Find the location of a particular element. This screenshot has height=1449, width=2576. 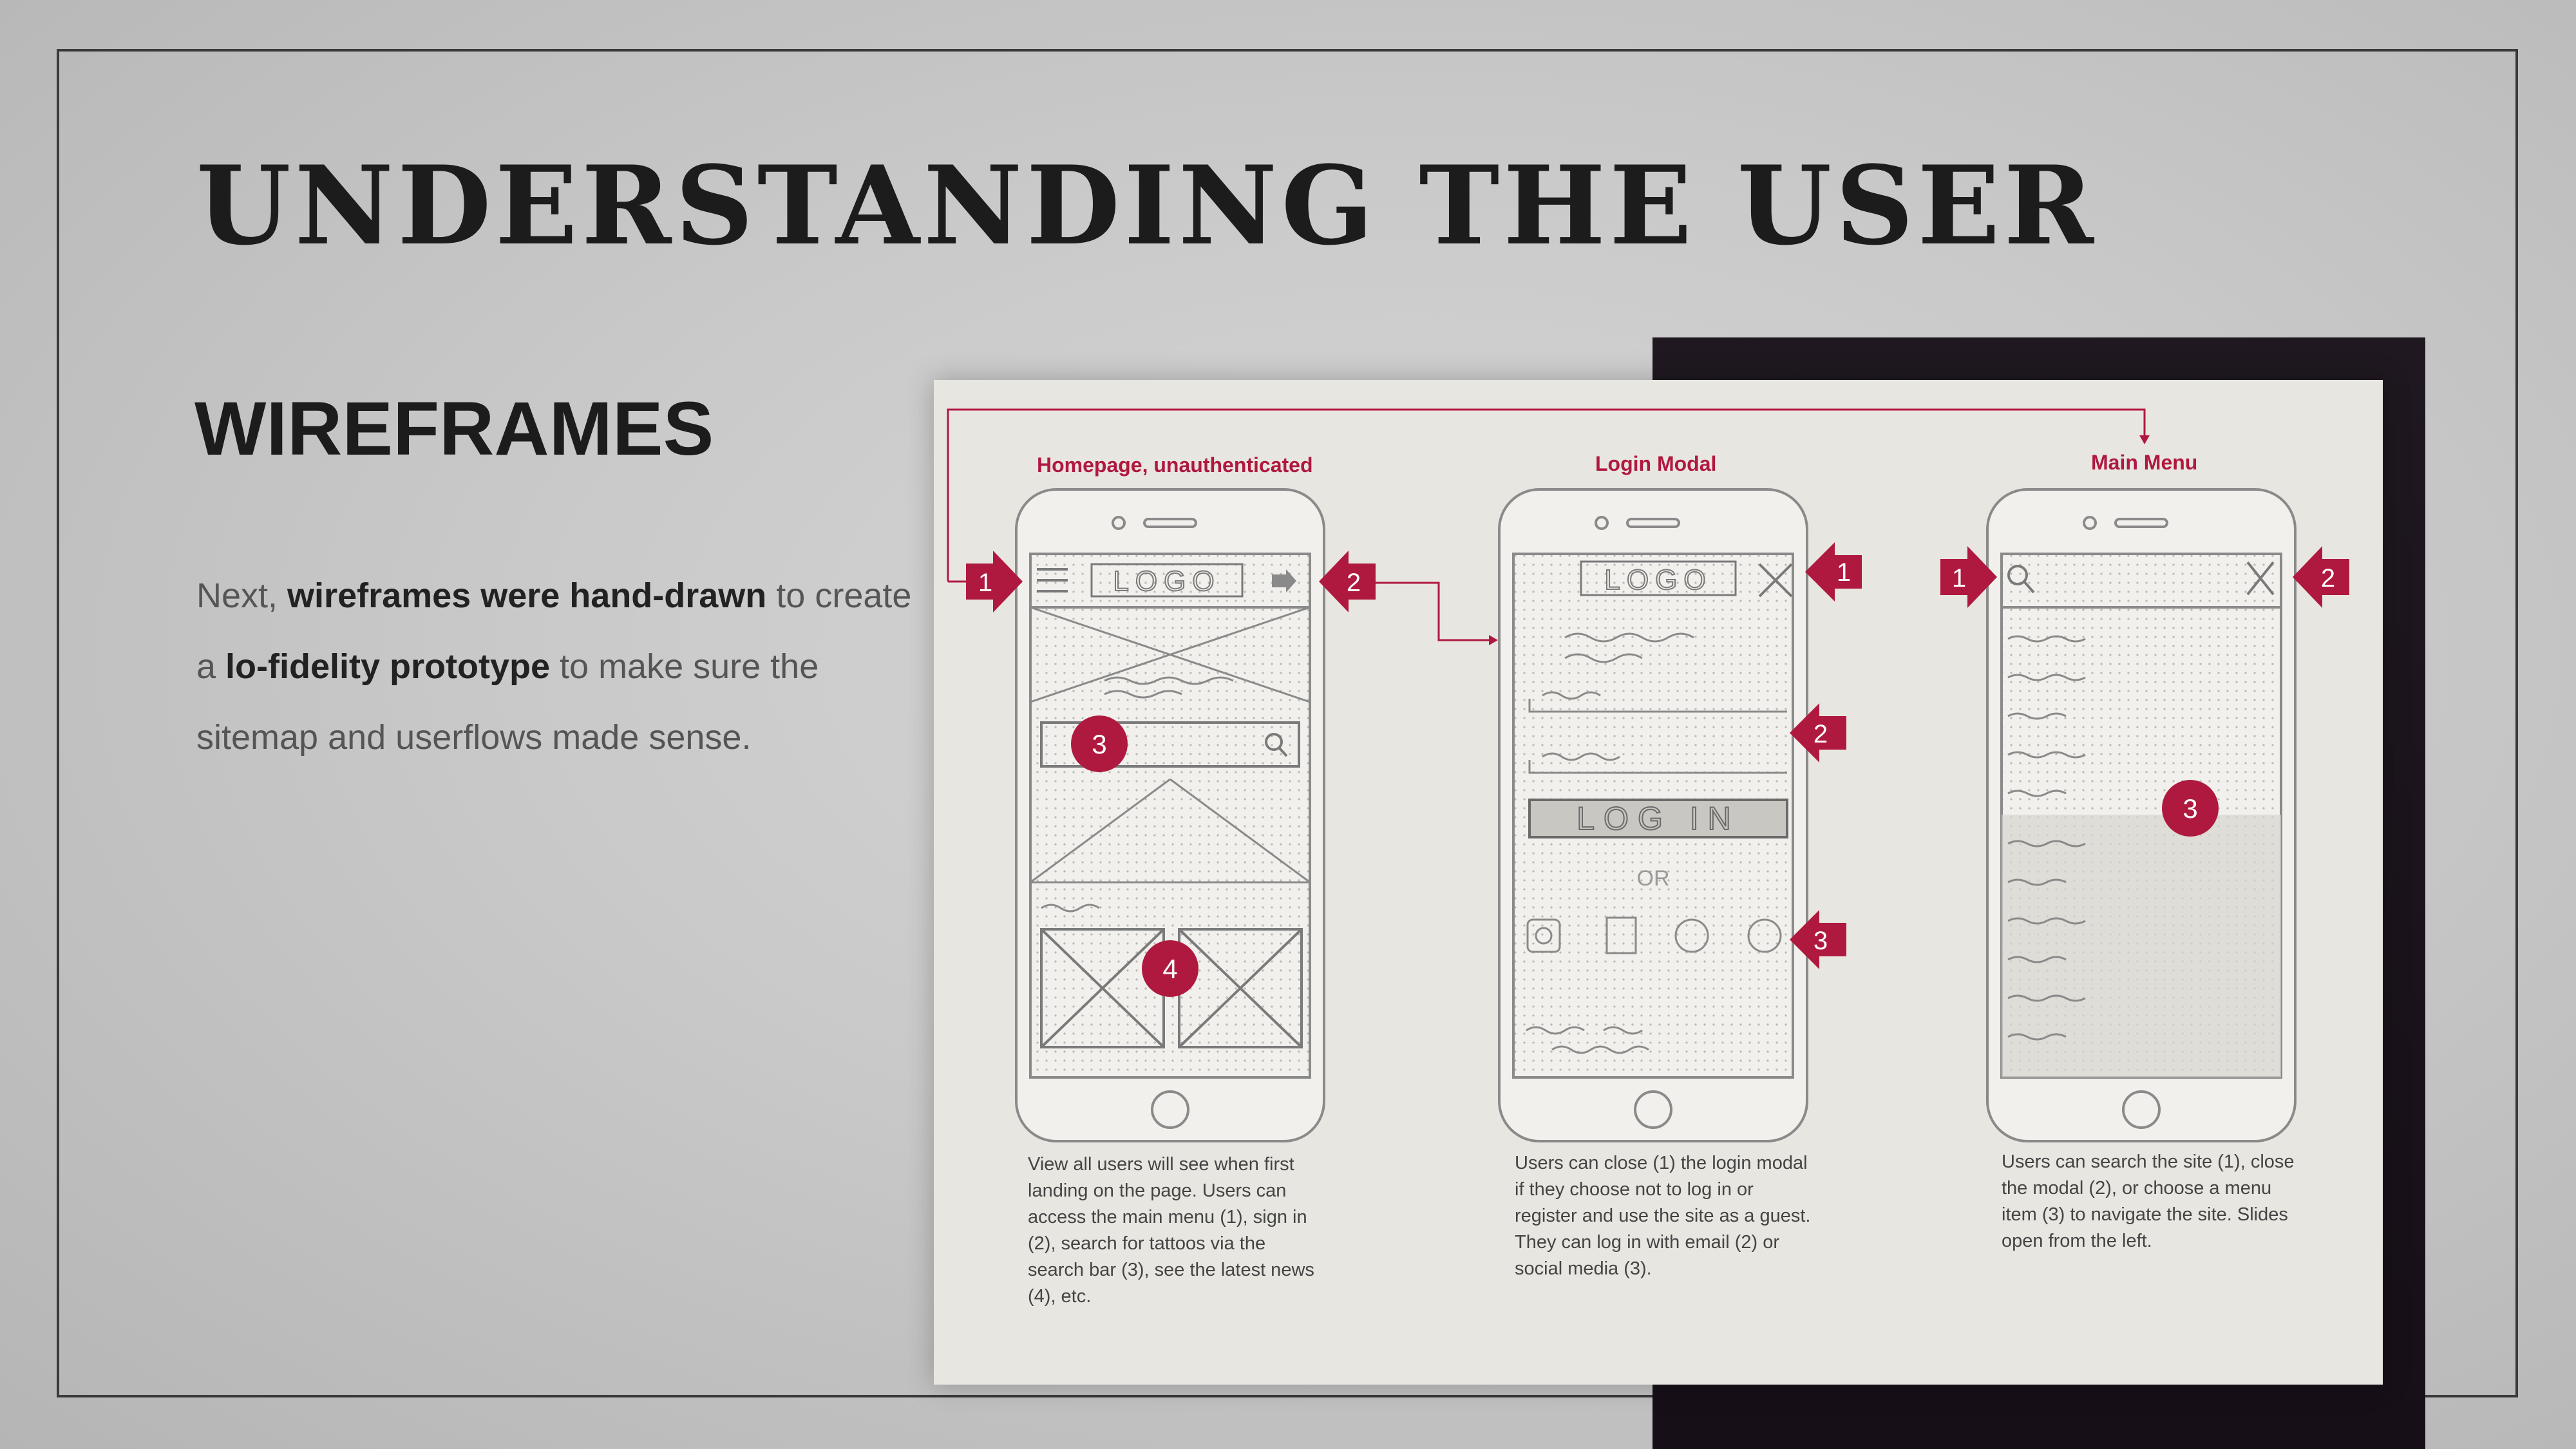

circle-marker-home-3: 3 is located at coordinates (1099, 744).